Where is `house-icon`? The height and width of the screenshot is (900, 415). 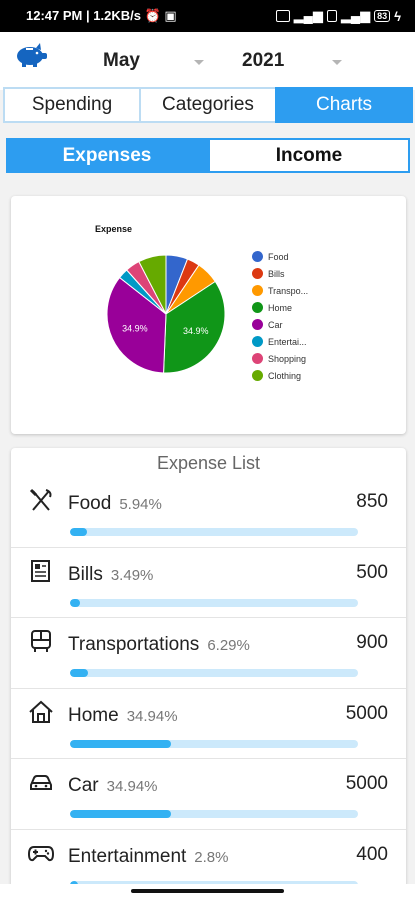
house-icon is located at coordinates (41, 711).